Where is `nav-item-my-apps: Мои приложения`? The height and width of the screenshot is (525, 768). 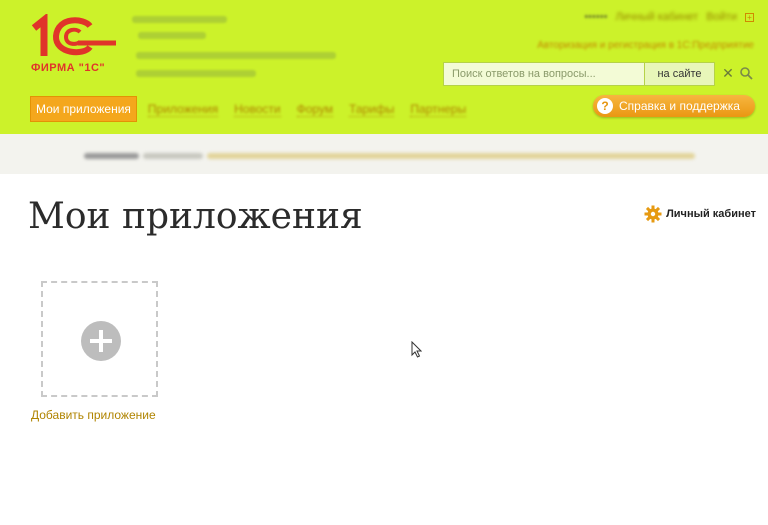
nav-item-my-apps: Мои приложения is located at coordinates (83, 109).